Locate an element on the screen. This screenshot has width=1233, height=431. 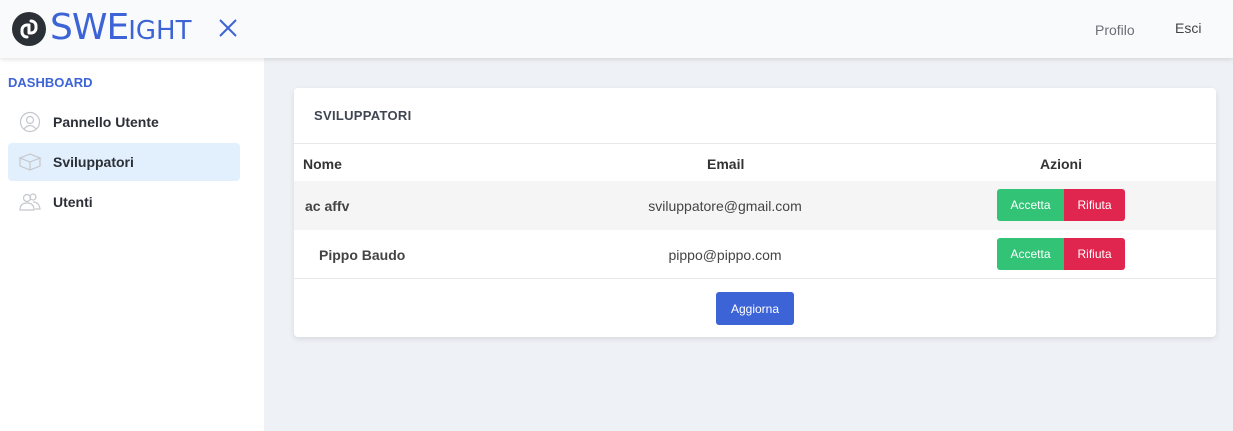
sidebar-item-pannello-utente: Pannello Utente is located at coordinates (124, 122).